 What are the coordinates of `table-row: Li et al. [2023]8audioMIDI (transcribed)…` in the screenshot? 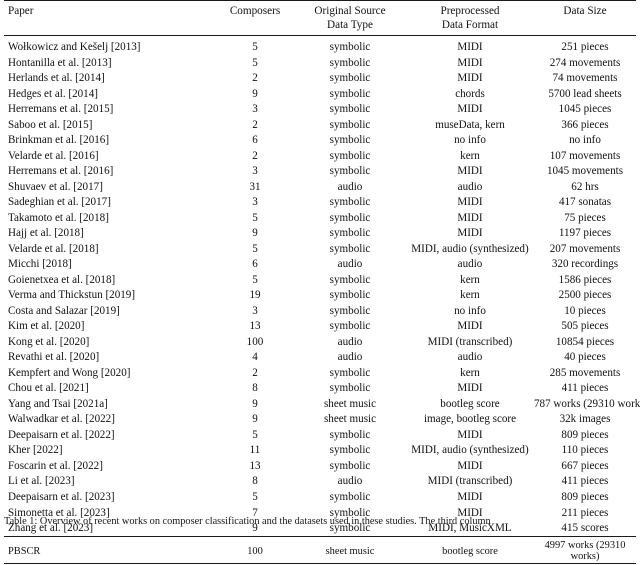 It's located at (320, 482).